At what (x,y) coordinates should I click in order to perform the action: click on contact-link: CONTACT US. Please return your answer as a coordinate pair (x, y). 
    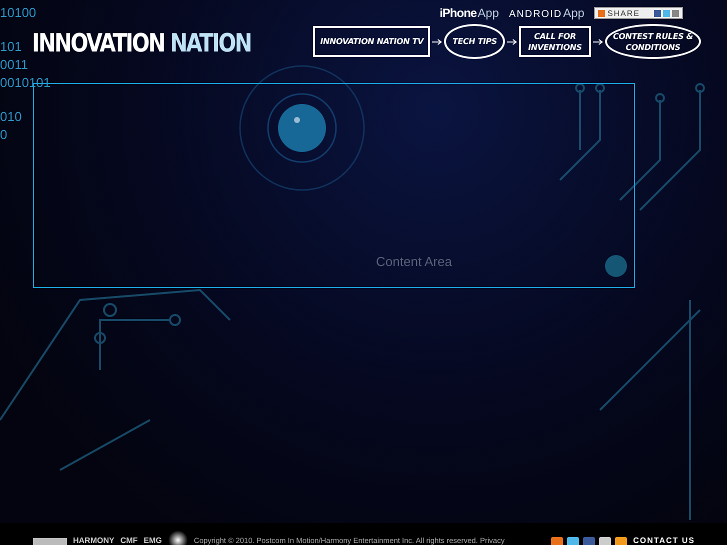
    Looking at the image, I should click on (664, 541).